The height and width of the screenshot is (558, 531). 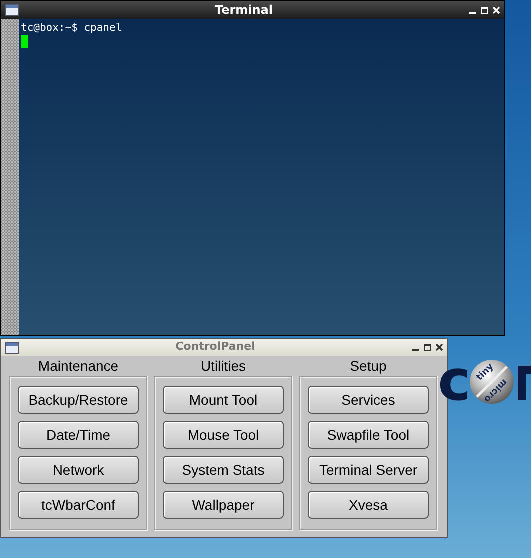 What do you see at coordinates (368, 400) in the screenshot?
I see `panel-button: Services` at bounding box center [368, 400].